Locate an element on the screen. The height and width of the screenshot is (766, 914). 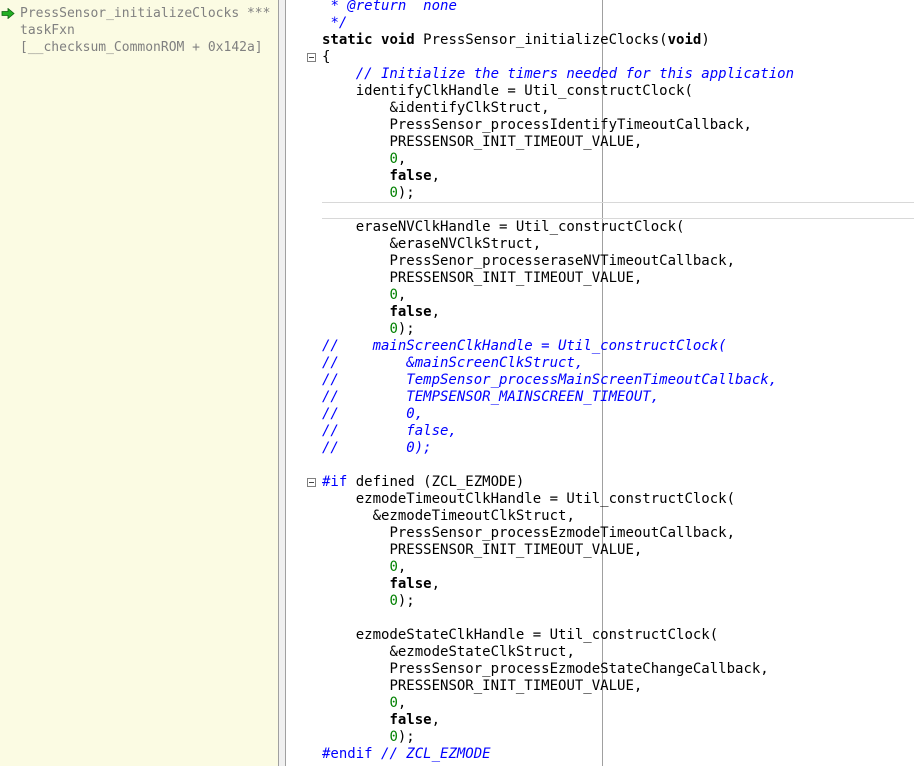
code-line: { is located at coordinates (618, 57).